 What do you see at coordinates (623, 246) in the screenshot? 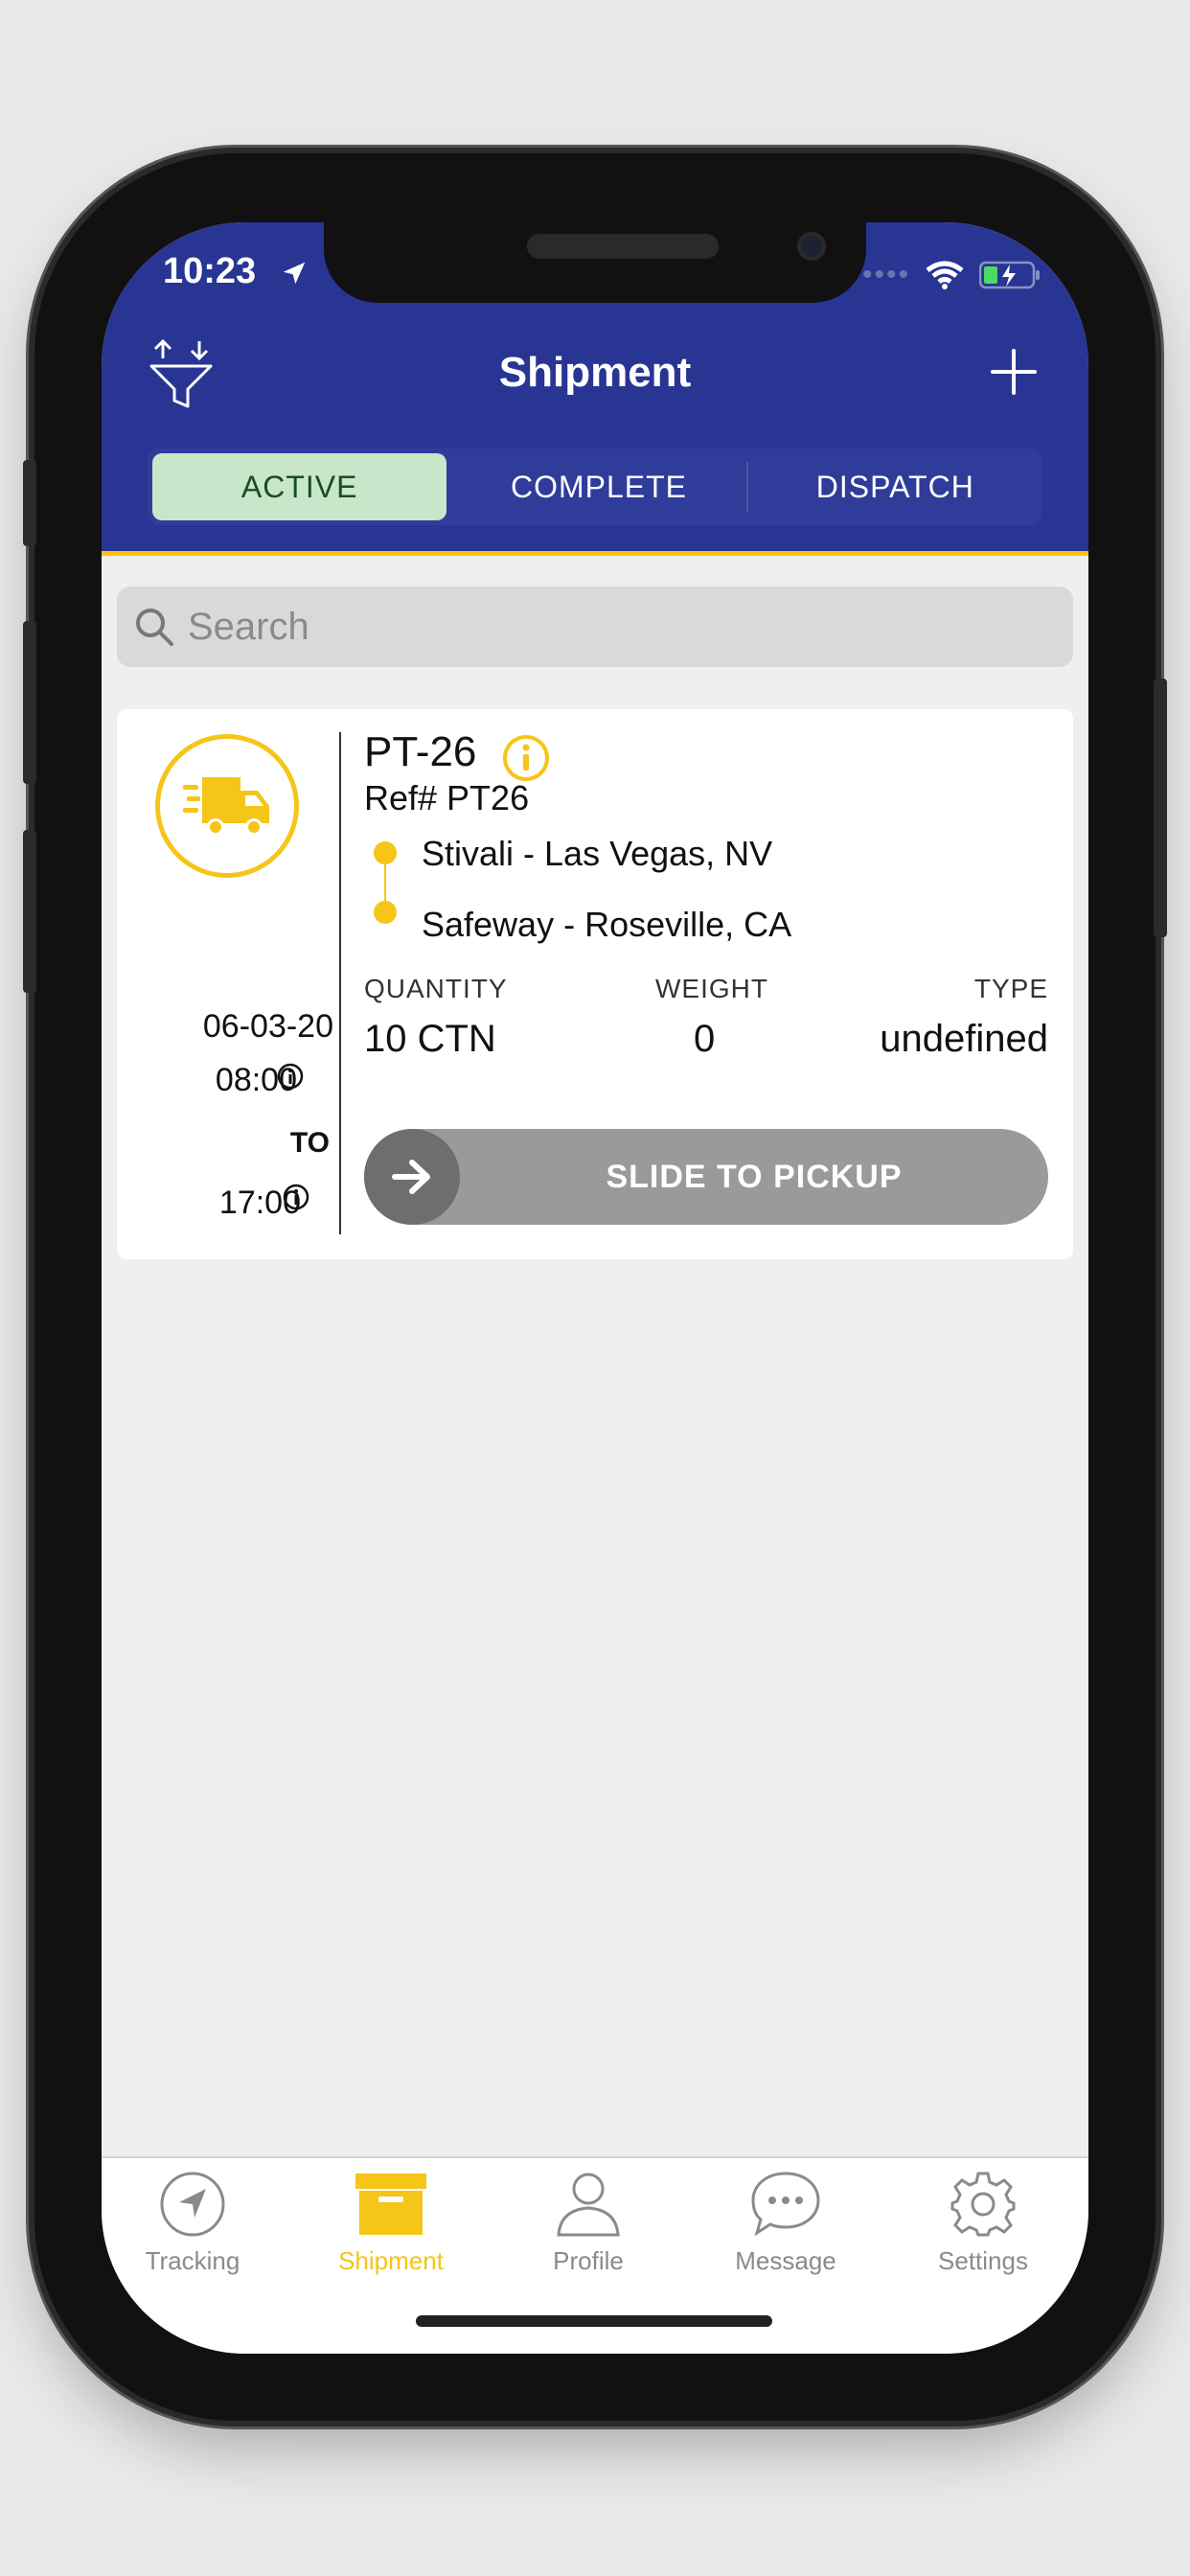
I see `notch-speaker` at bounding box center [623, 246].